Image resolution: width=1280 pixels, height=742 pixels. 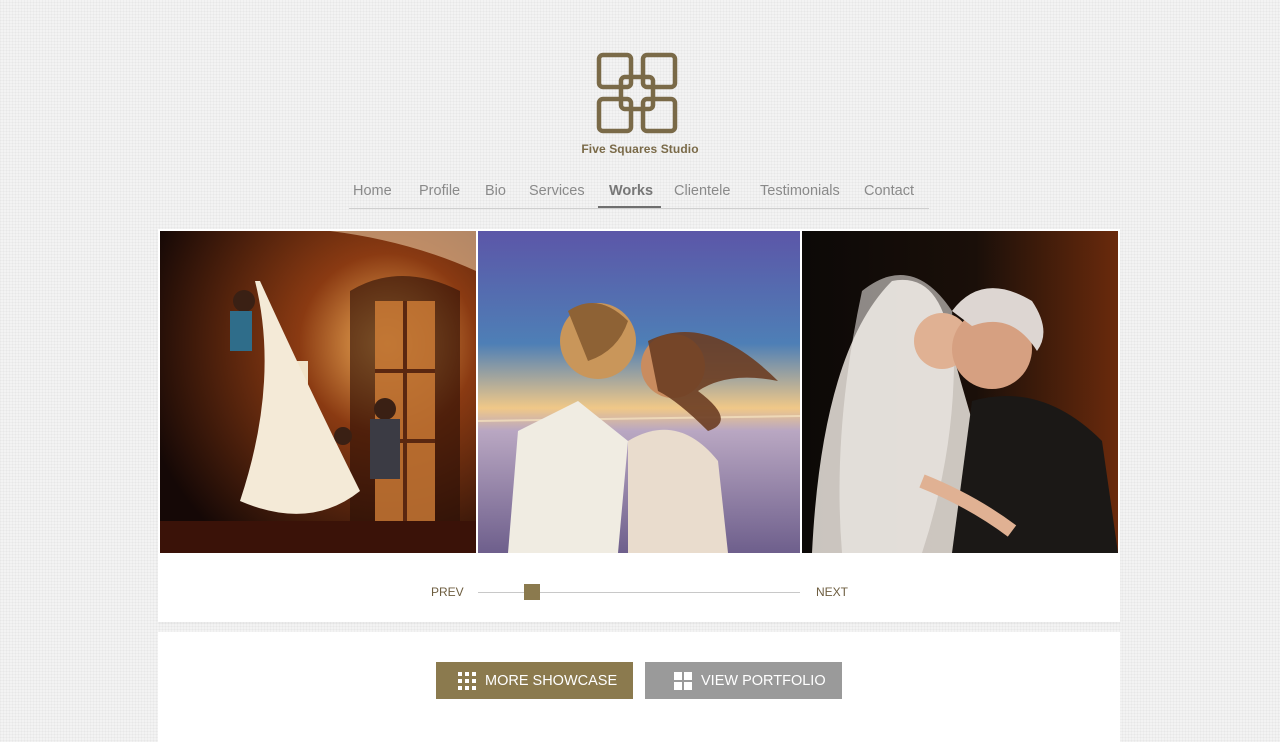 I want to click on nav-services: Services, so click(x=557, y=191).